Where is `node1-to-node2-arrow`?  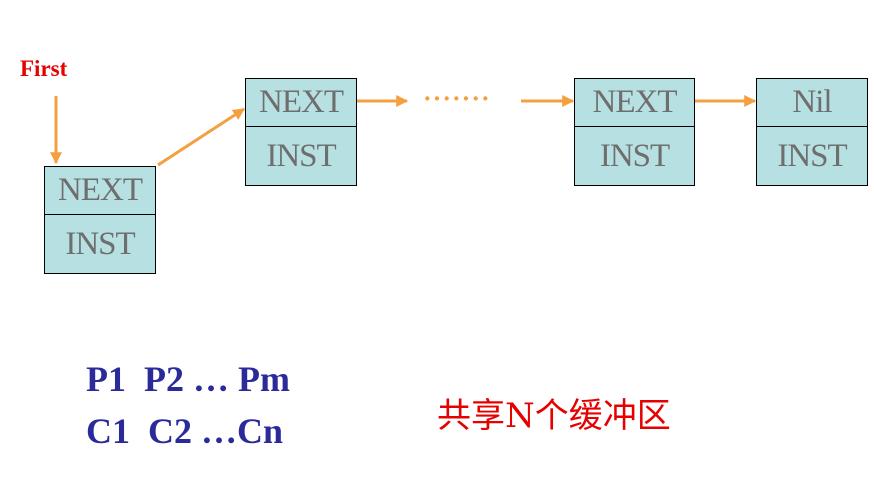
node1-to-node2-arrow is located at coordinates (201, 137).